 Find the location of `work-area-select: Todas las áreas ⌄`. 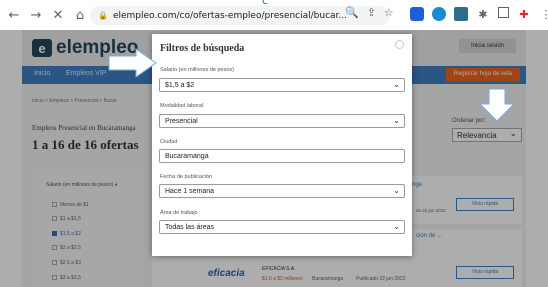

work-area-select: Todas las áreas ⌄ is located at coordinates (282, 227).